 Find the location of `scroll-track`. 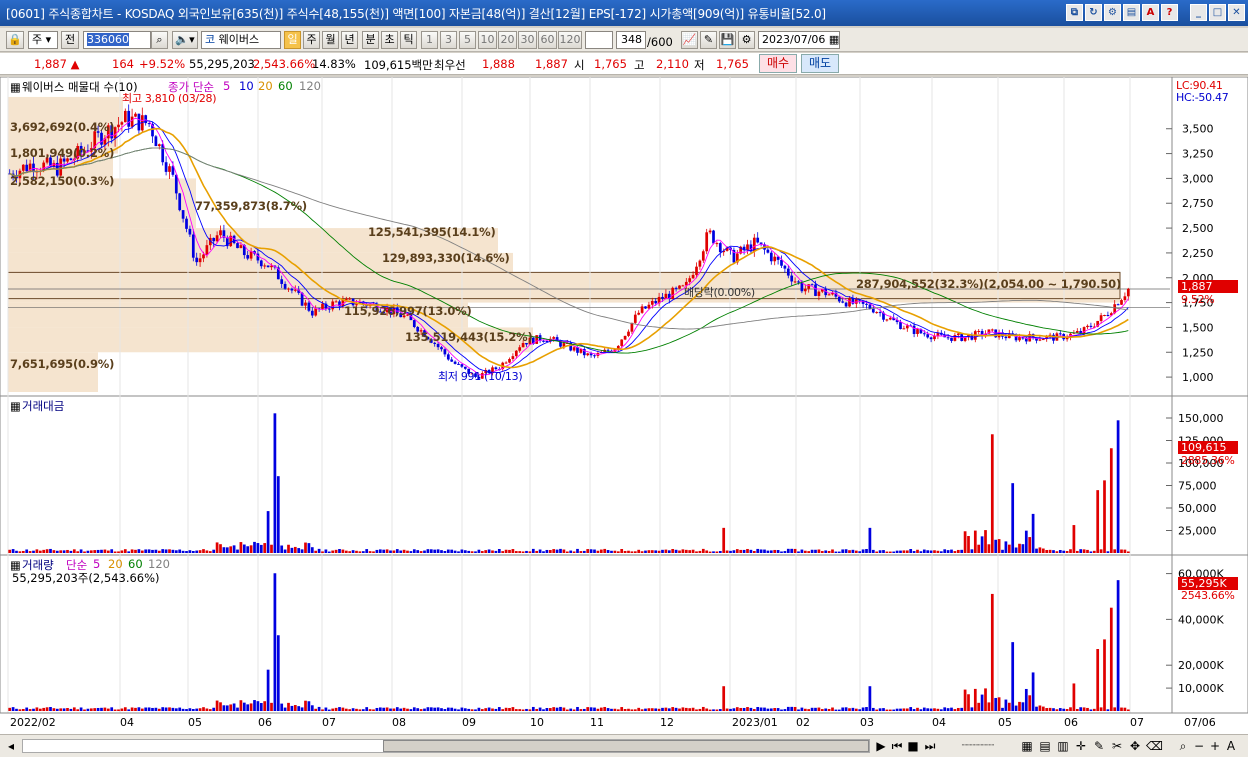

scroll-track is located at coordinates (446, 746).